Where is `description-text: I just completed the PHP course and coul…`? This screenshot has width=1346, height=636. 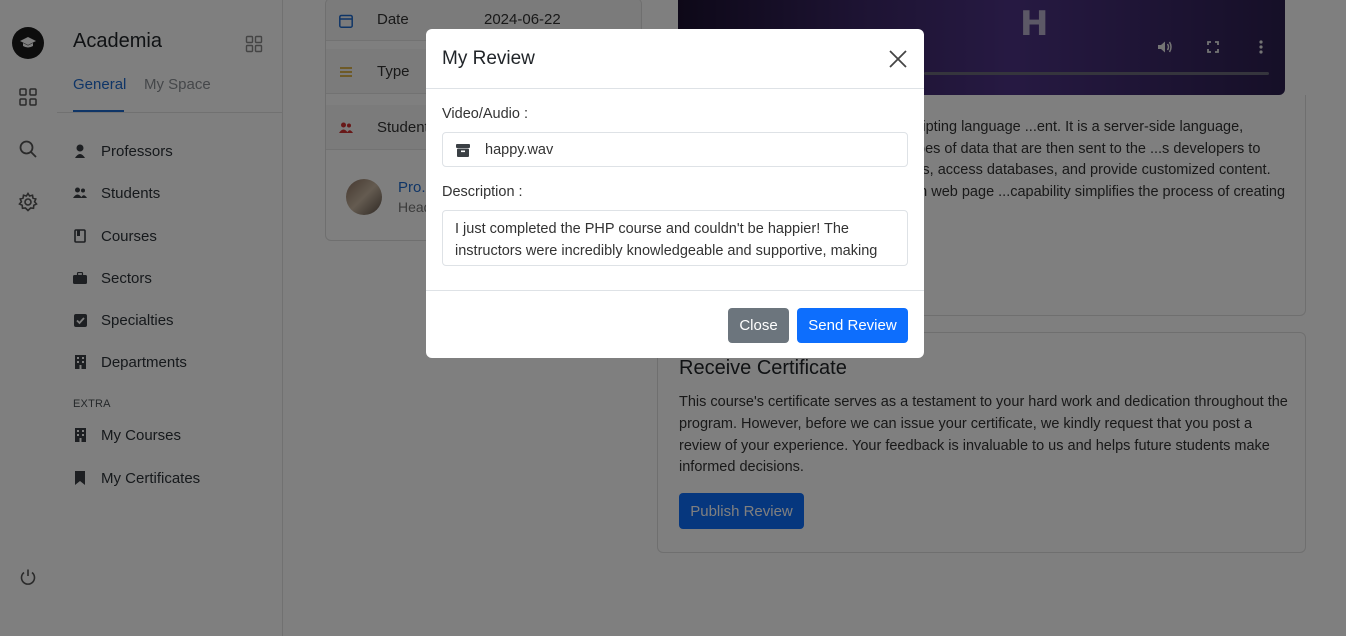
description-text: I just completed the PHP course and coul… is located at coordinates (674, 243).